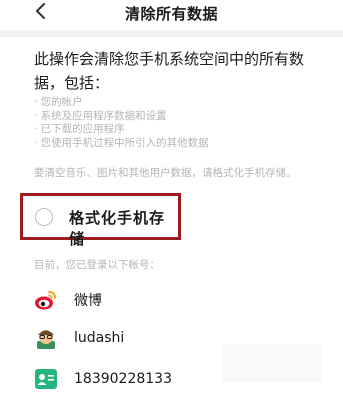 Image resolution: width=343 pixels, height=394 pixels. What do you see at coordinates (44, 217) in the screenshot?
I see `format-storage-radio` at bounding box center [44, 217].